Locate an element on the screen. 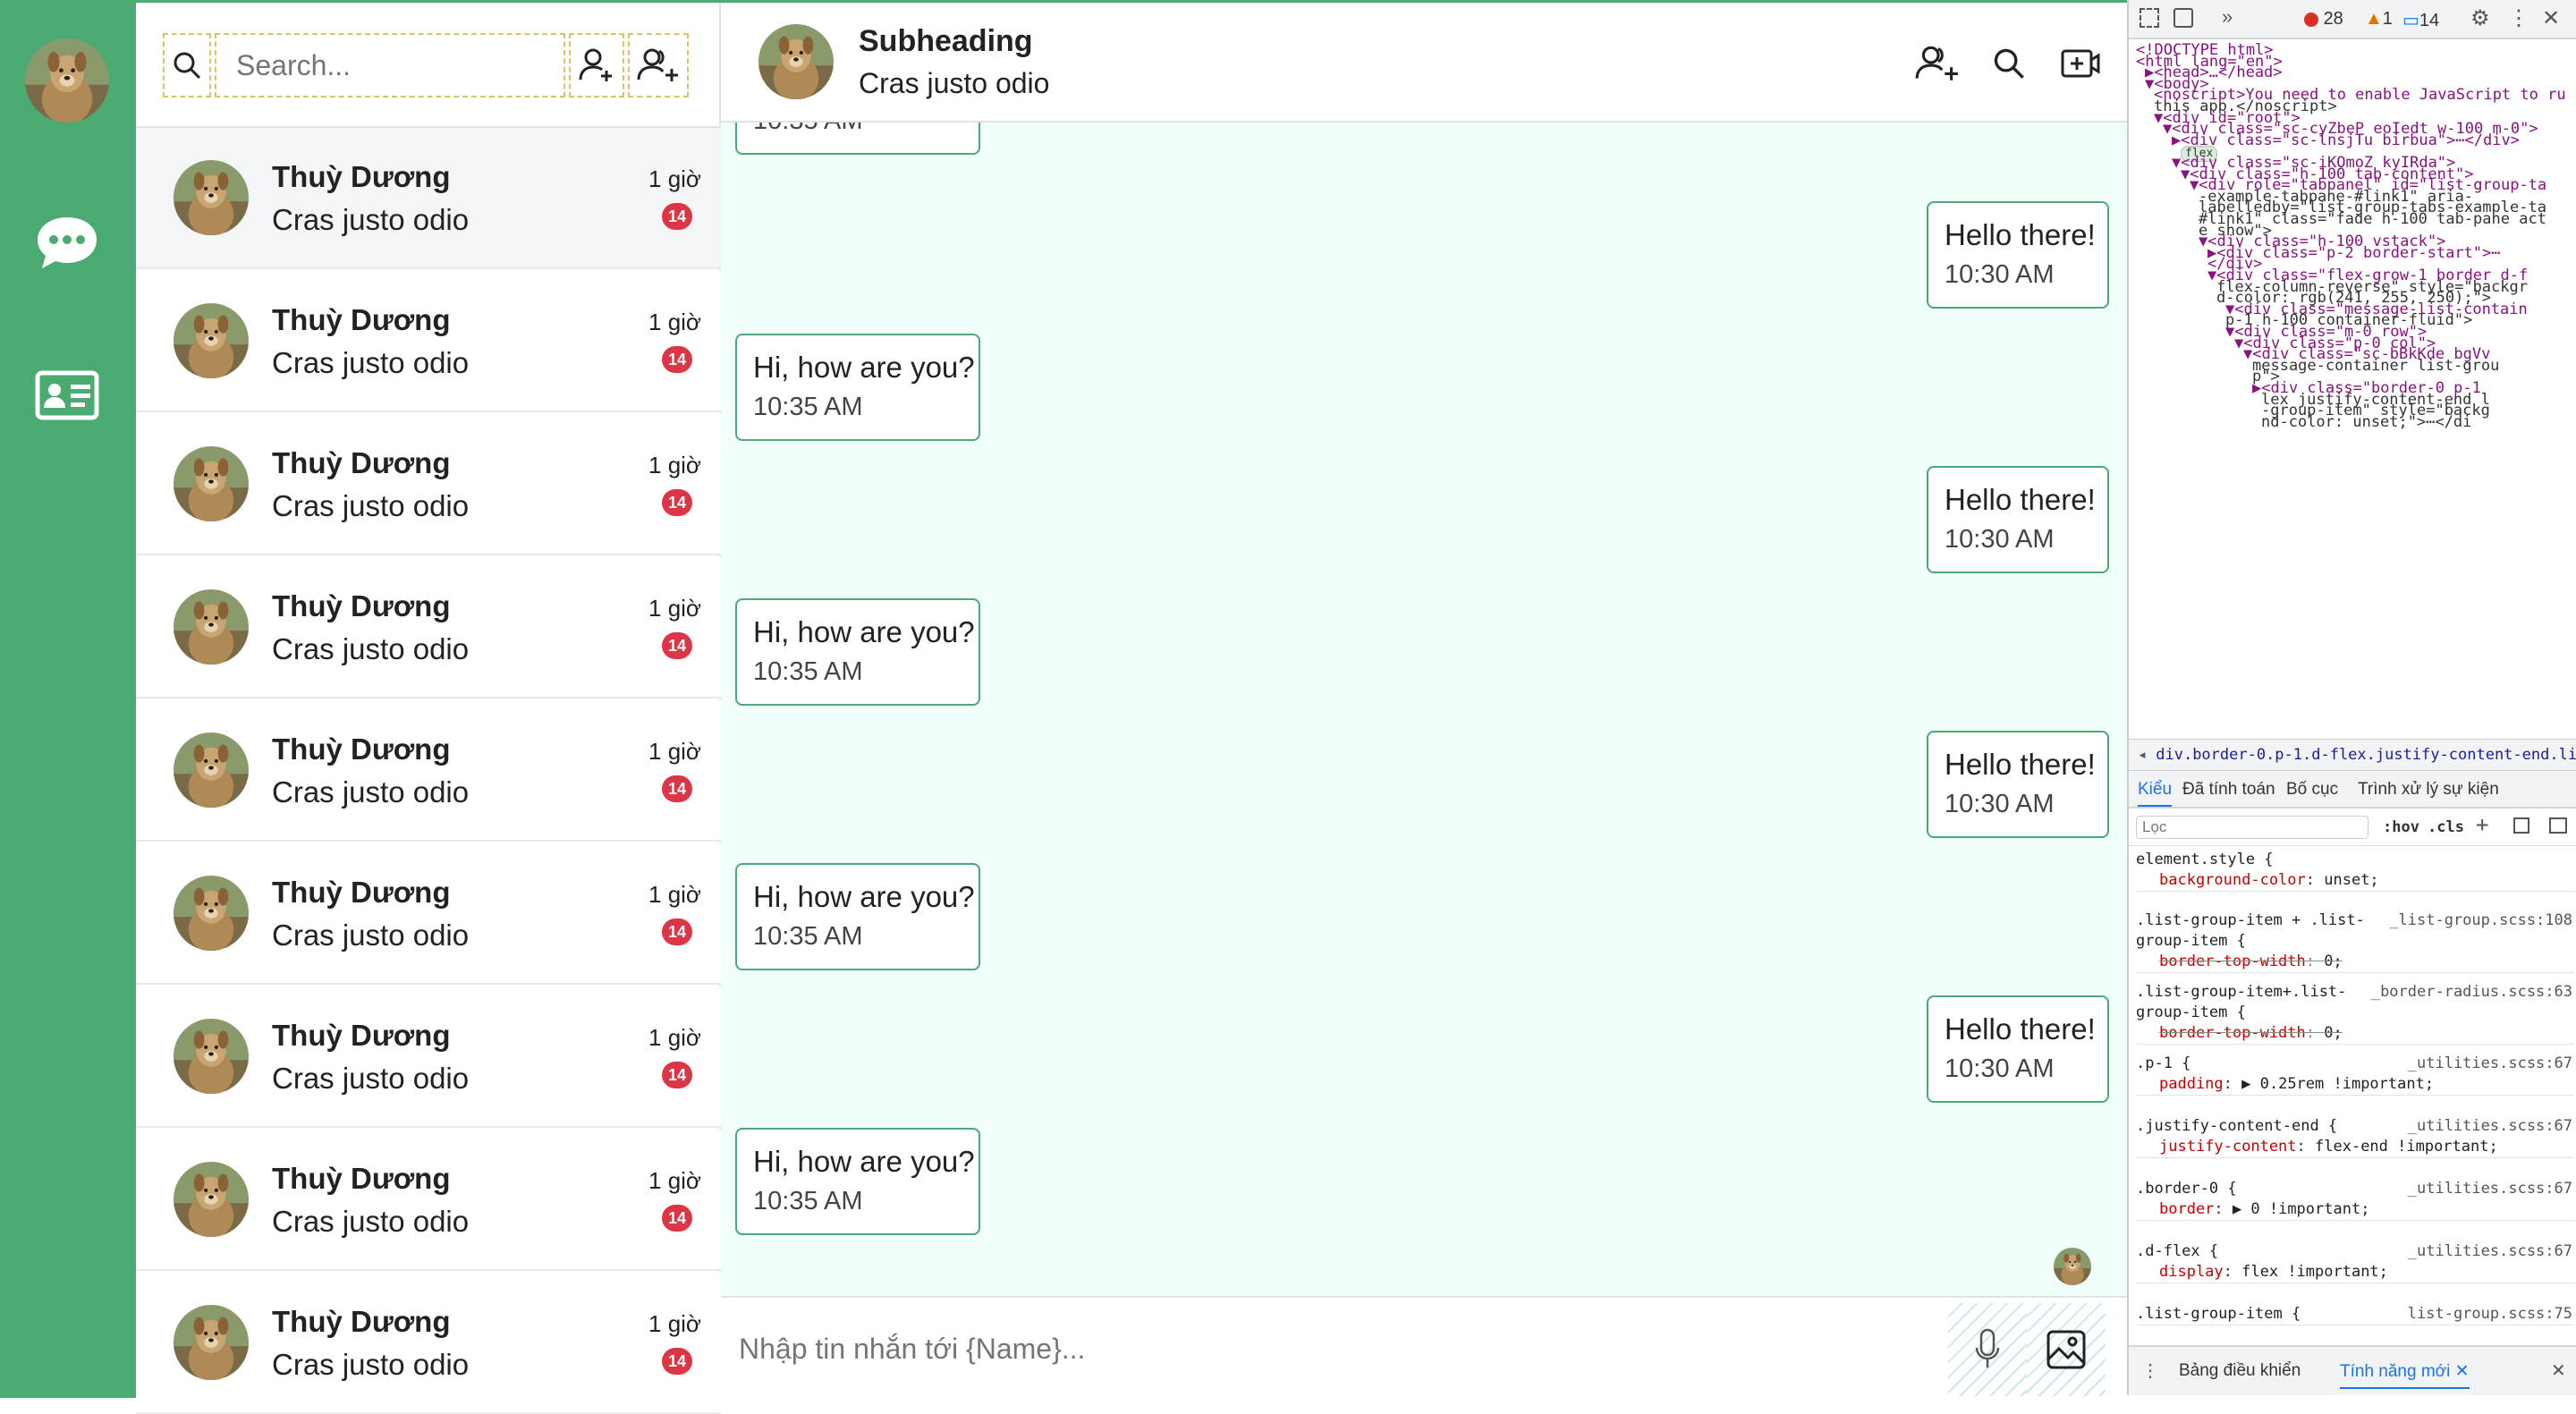 This screenshot has height=1414, width=2576. css-value: flex !important; is located at coordinates (2314, 1272).